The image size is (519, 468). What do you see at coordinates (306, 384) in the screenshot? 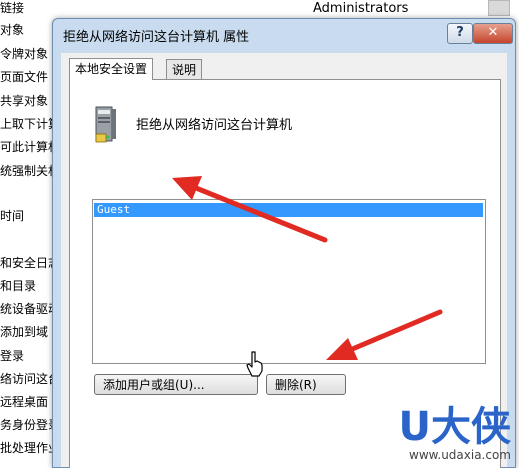
I see `remove-button: 删除(R)` at bounding box center [306, 384].